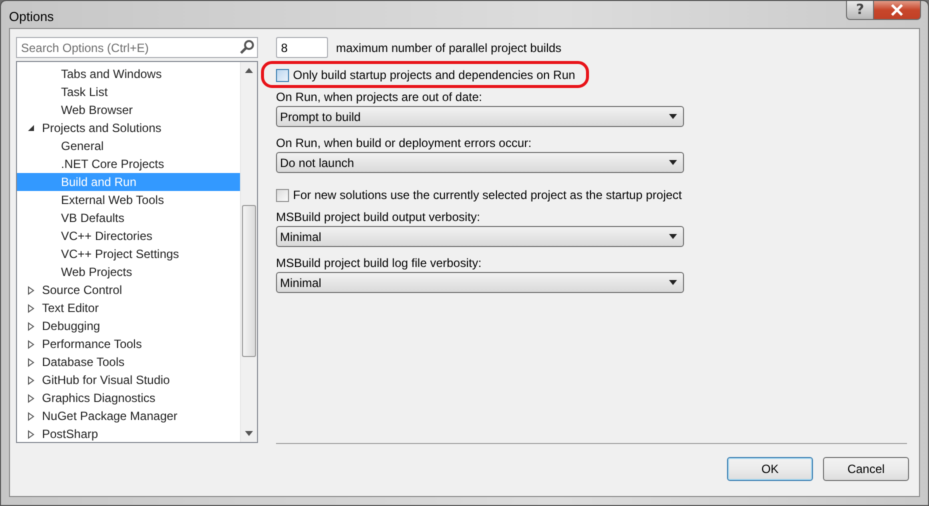  Describe the element at coordinates (128, 74) in the screenshot. I see `tree-item: Tabs and Windows` at that location.